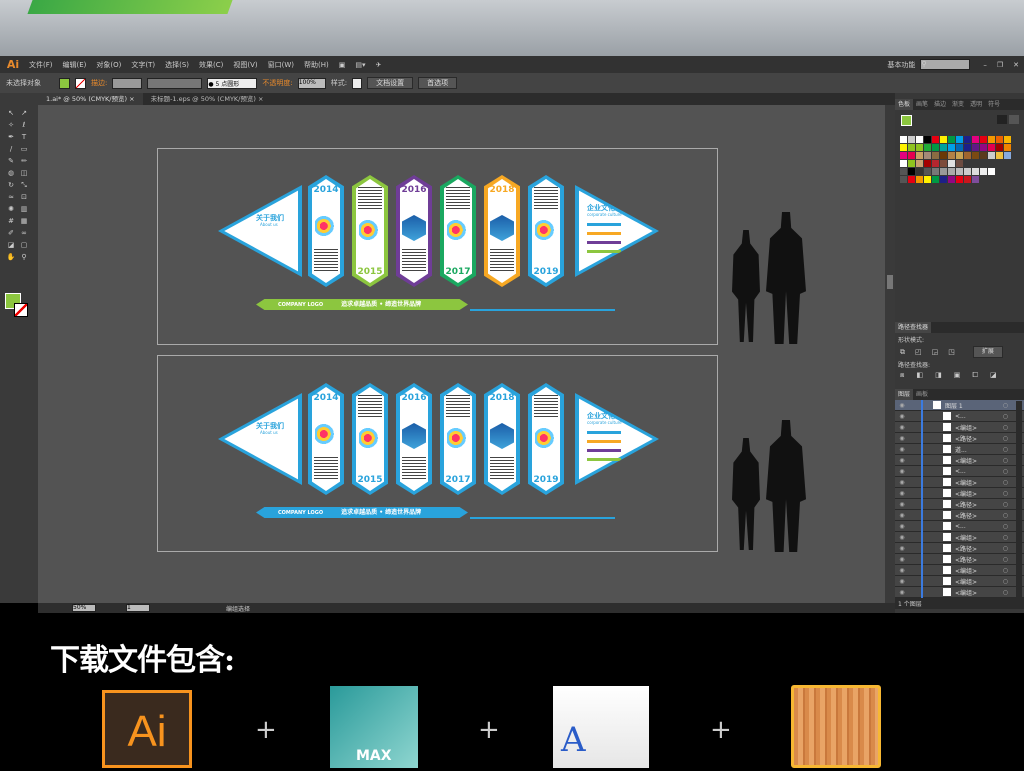 Image resolution: width=1024 pixels, height=771 pixels. I want to click on bridge-icon: ▣, so click(342, 65).